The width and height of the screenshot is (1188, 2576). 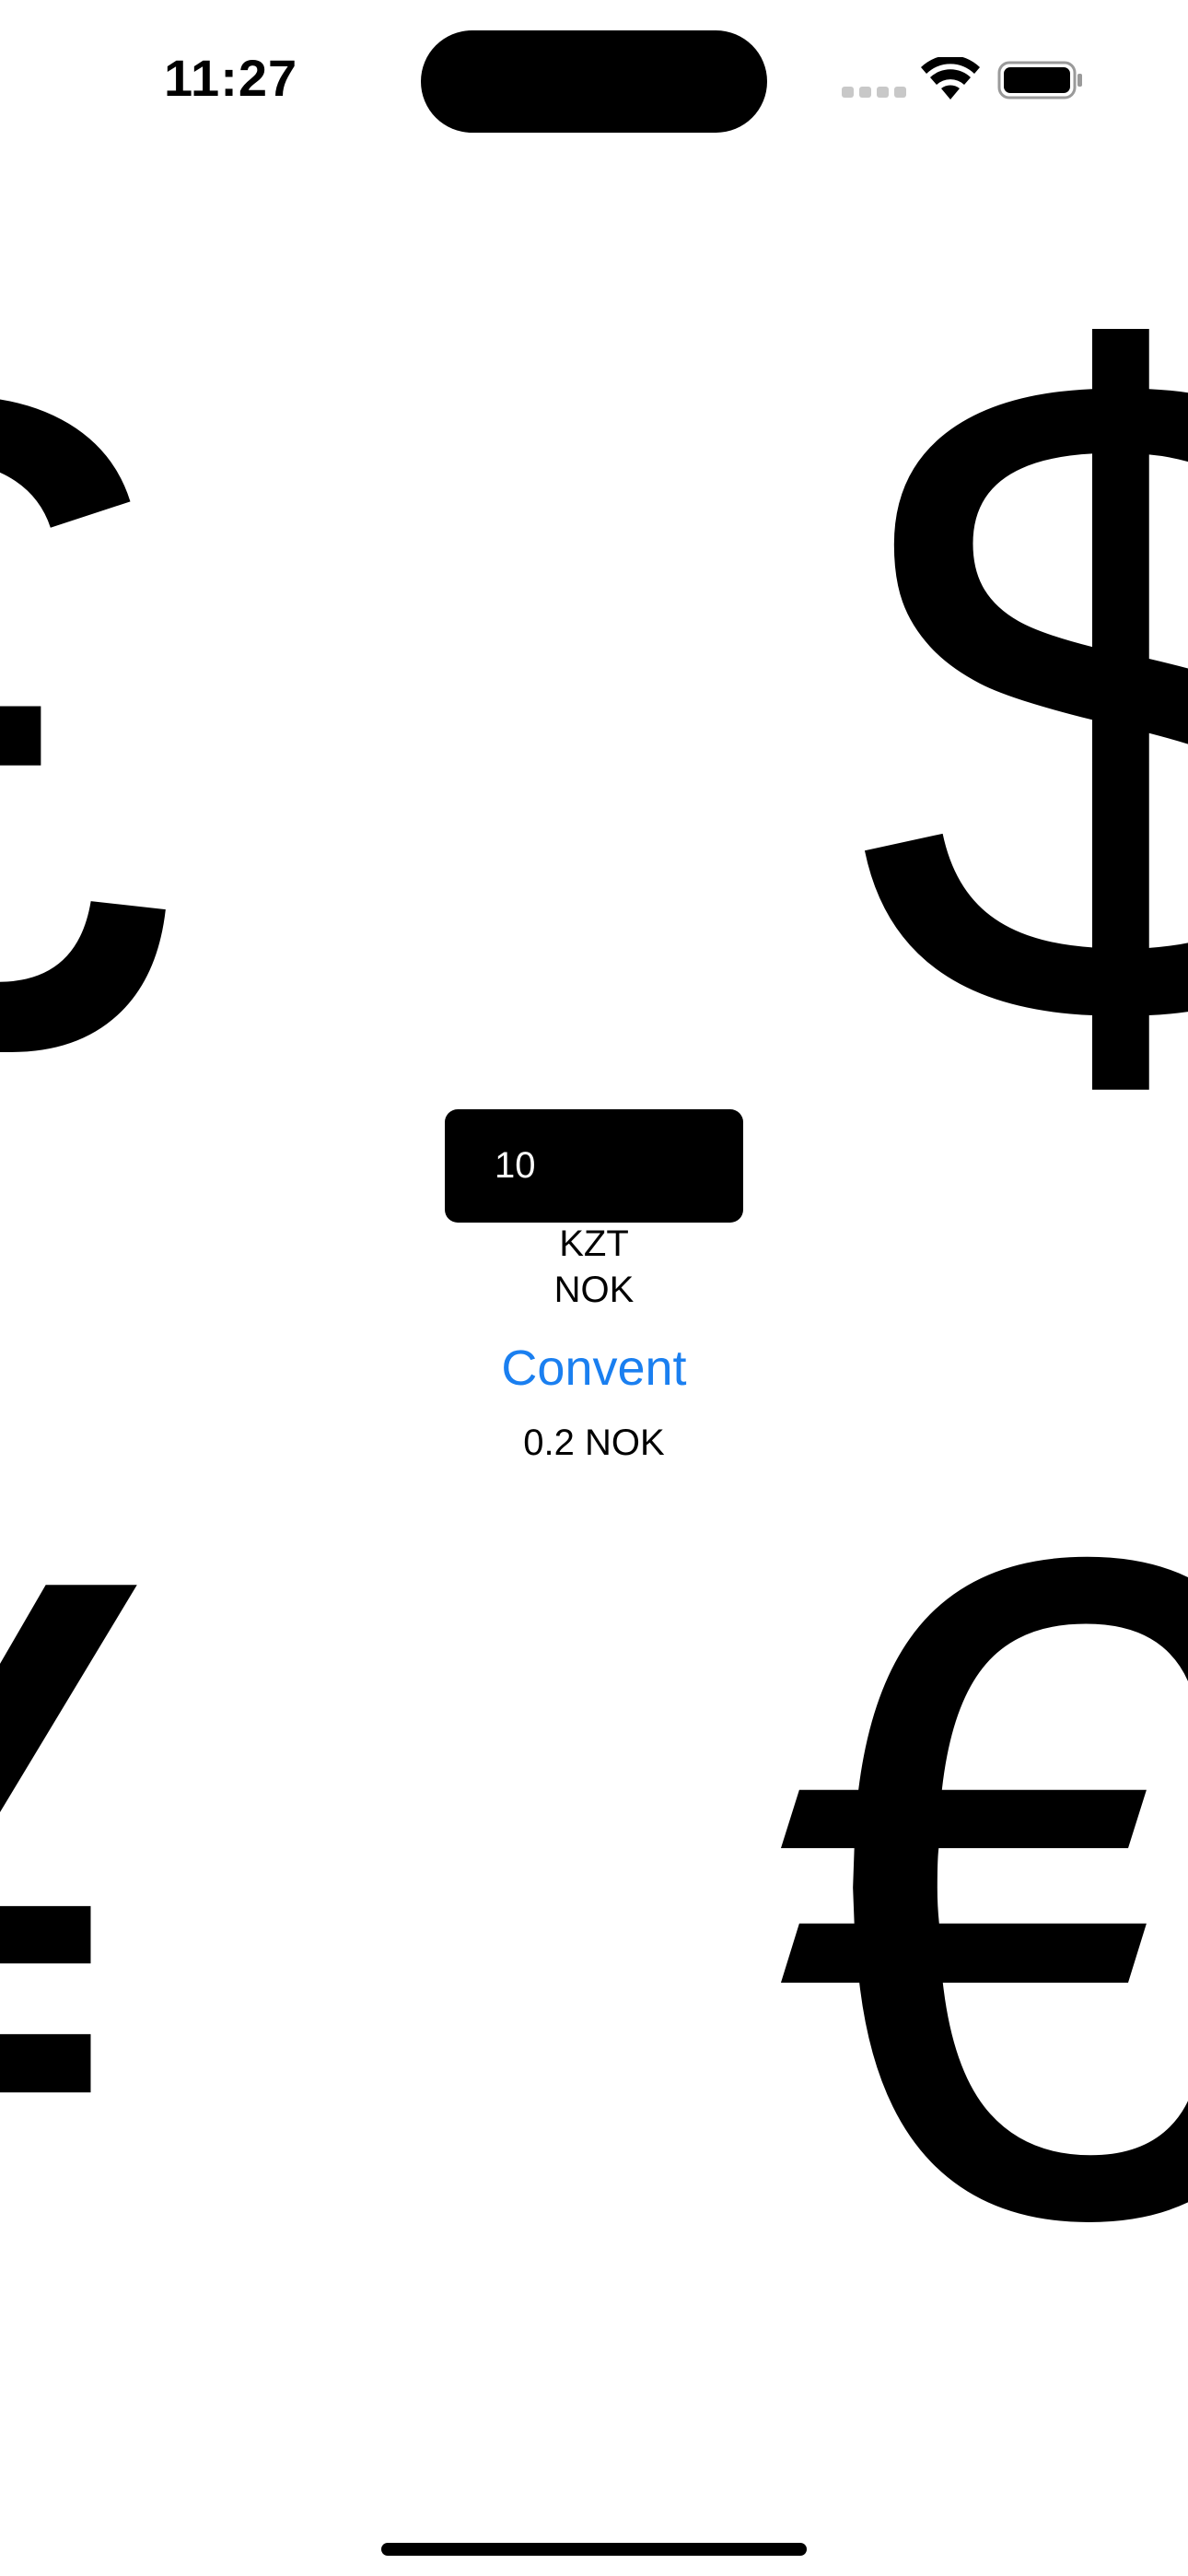 I want to click on to-currency-picker: NOK, so click(x=594, y=1290).